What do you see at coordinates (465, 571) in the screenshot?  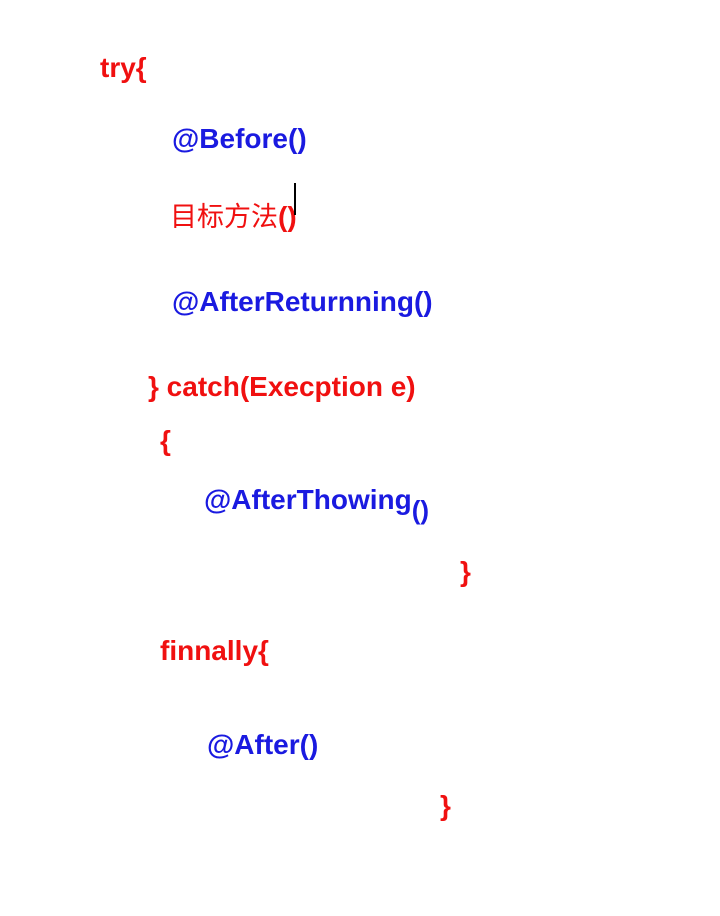 I see `catch-brace-close: }` at bounding box center [465, 571].